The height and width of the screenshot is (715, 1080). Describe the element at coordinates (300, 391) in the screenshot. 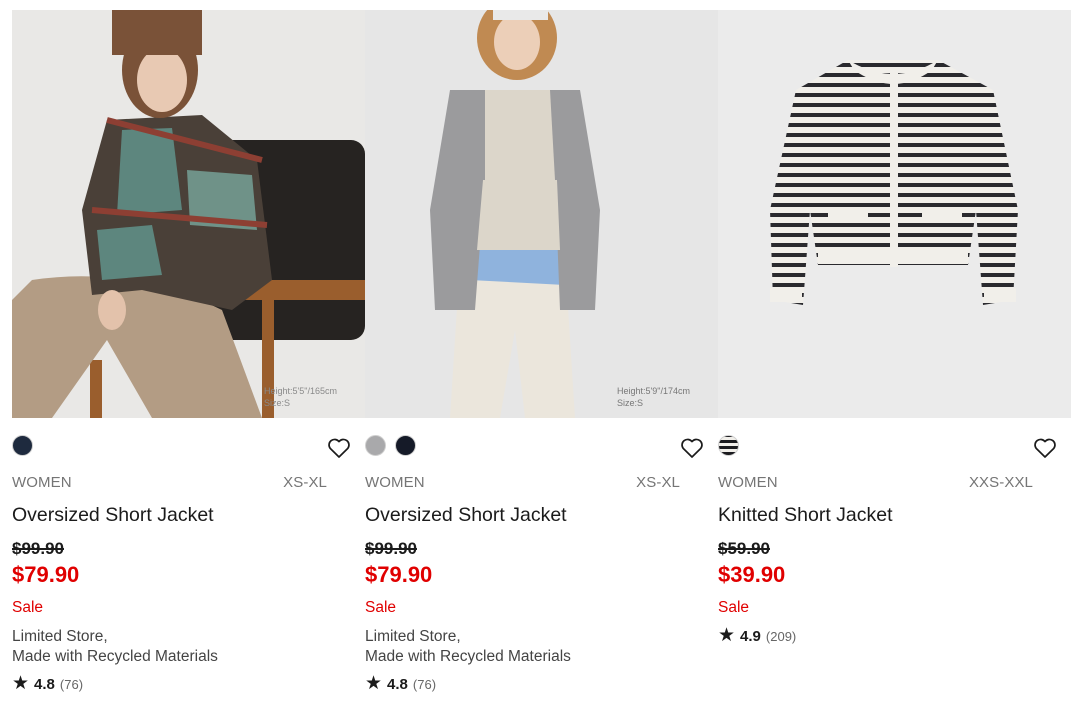

I see `photo-caption-height: Height:5'5"/165cm` at that location.